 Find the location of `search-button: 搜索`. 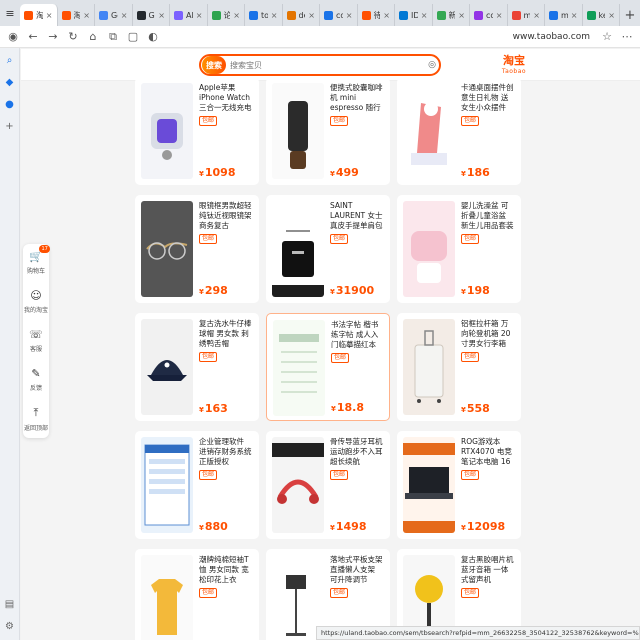

search-button: 搜索 is located at coordinates (214, 65).